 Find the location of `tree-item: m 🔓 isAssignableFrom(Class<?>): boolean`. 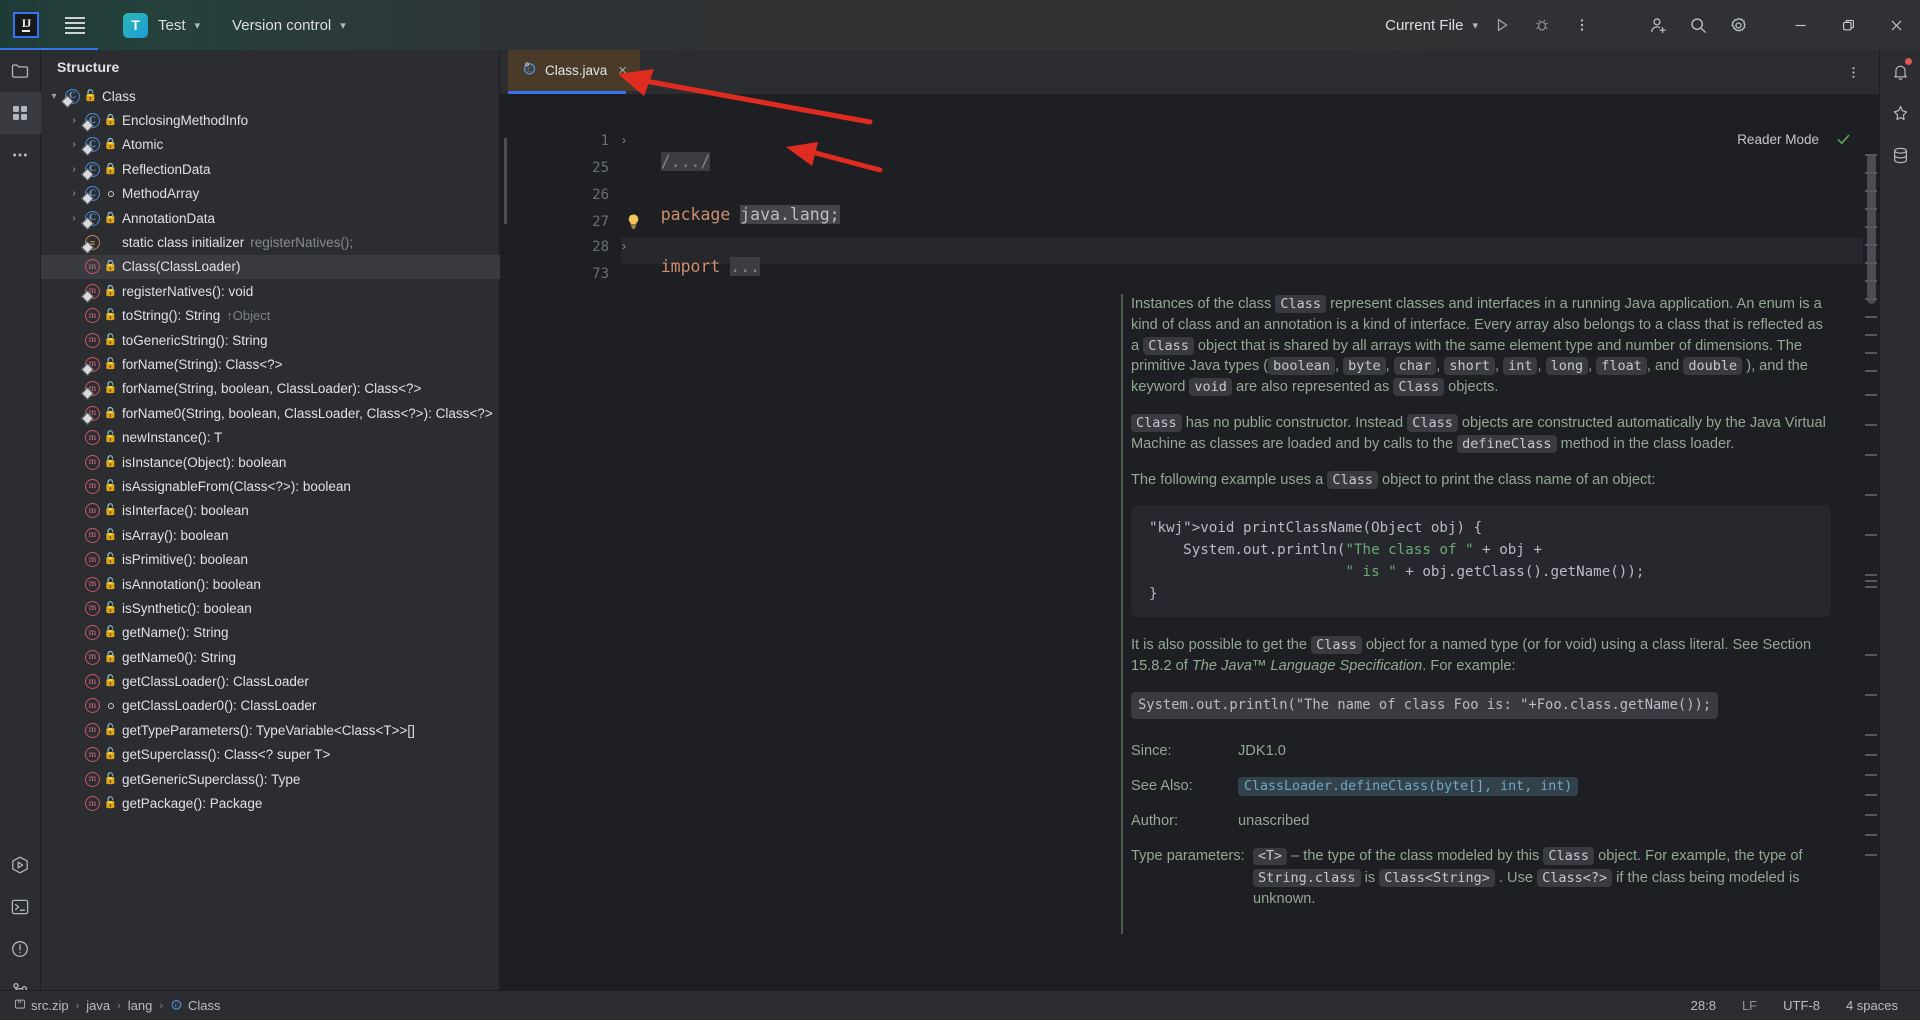

tree-item: m 🔓 isAssignableFrom(Class<?>): boolean is located at coordinates (270, 486).